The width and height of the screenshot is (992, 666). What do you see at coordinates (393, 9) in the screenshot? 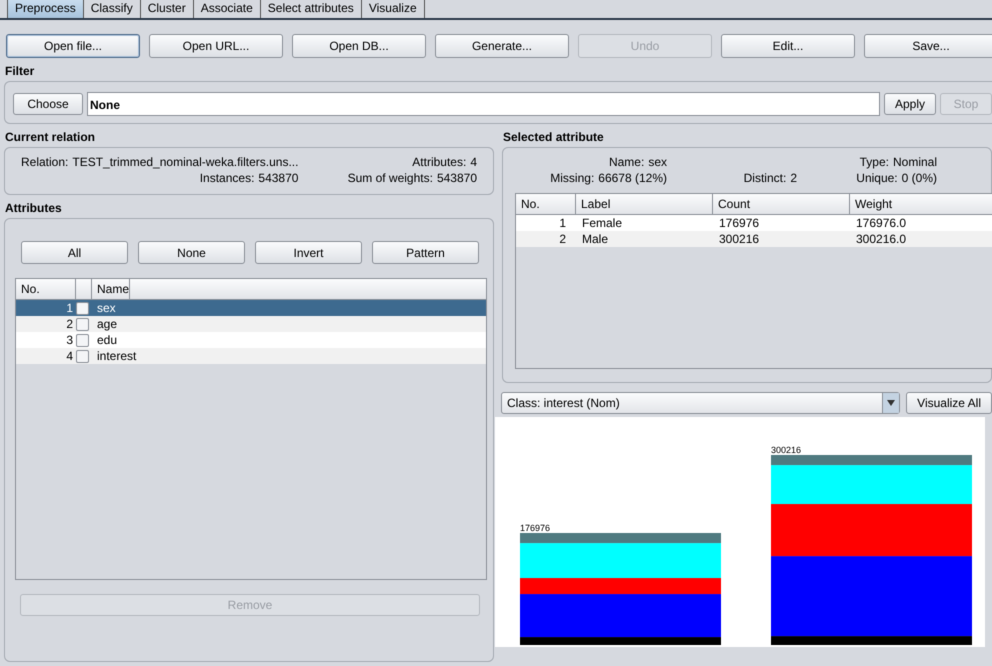
I see `tab: Visualize` at bounding box center [393, 9].